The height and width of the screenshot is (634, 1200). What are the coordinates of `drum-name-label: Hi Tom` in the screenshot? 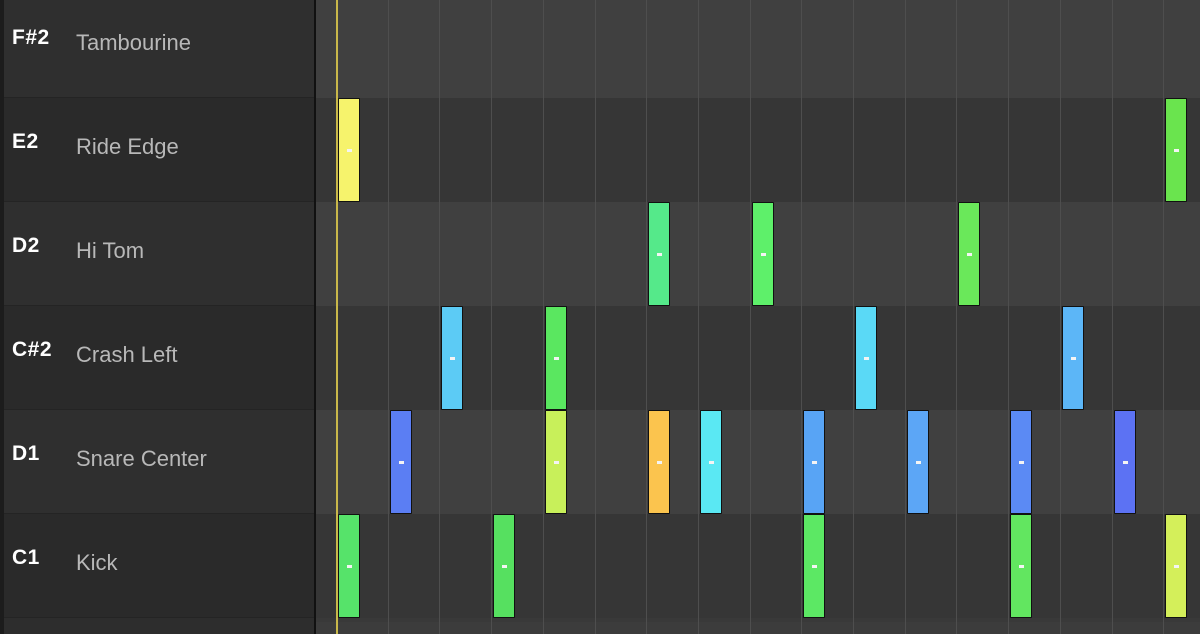 It's located at (110, 250).